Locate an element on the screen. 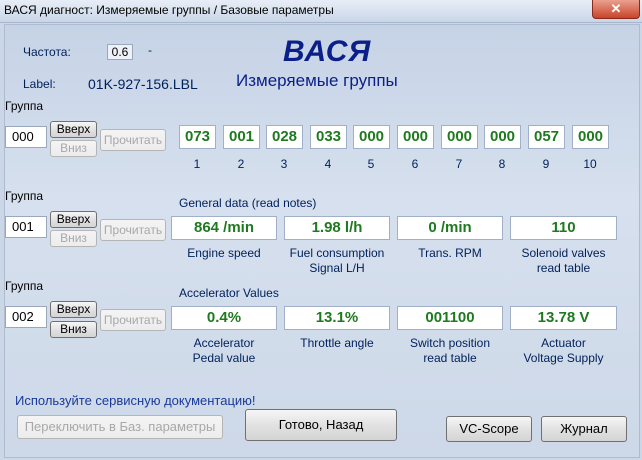 The width and height of the screenshot is (642, 460). frequency-value: 0.6 is located at coordinates (120, 52).